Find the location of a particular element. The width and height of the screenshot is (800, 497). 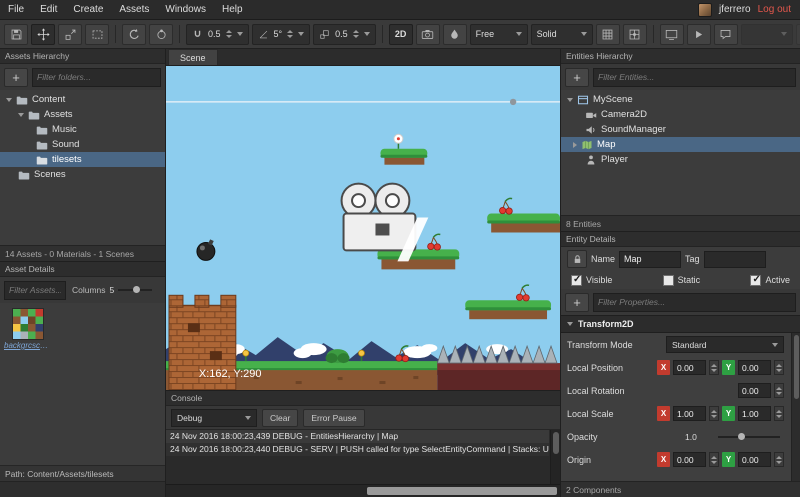

snap-scale-stepper is located at coordinates (355, 34).